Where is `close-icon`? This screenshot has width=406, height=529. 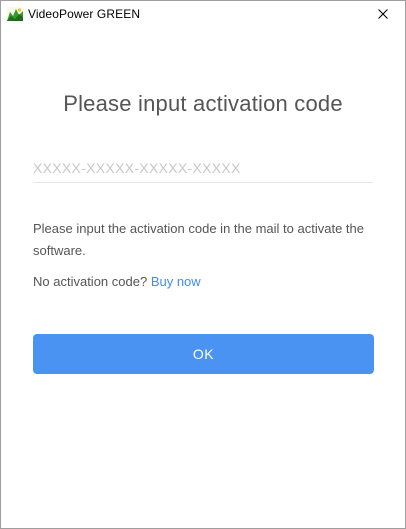
close-icon is located at coordinates (383, 15).